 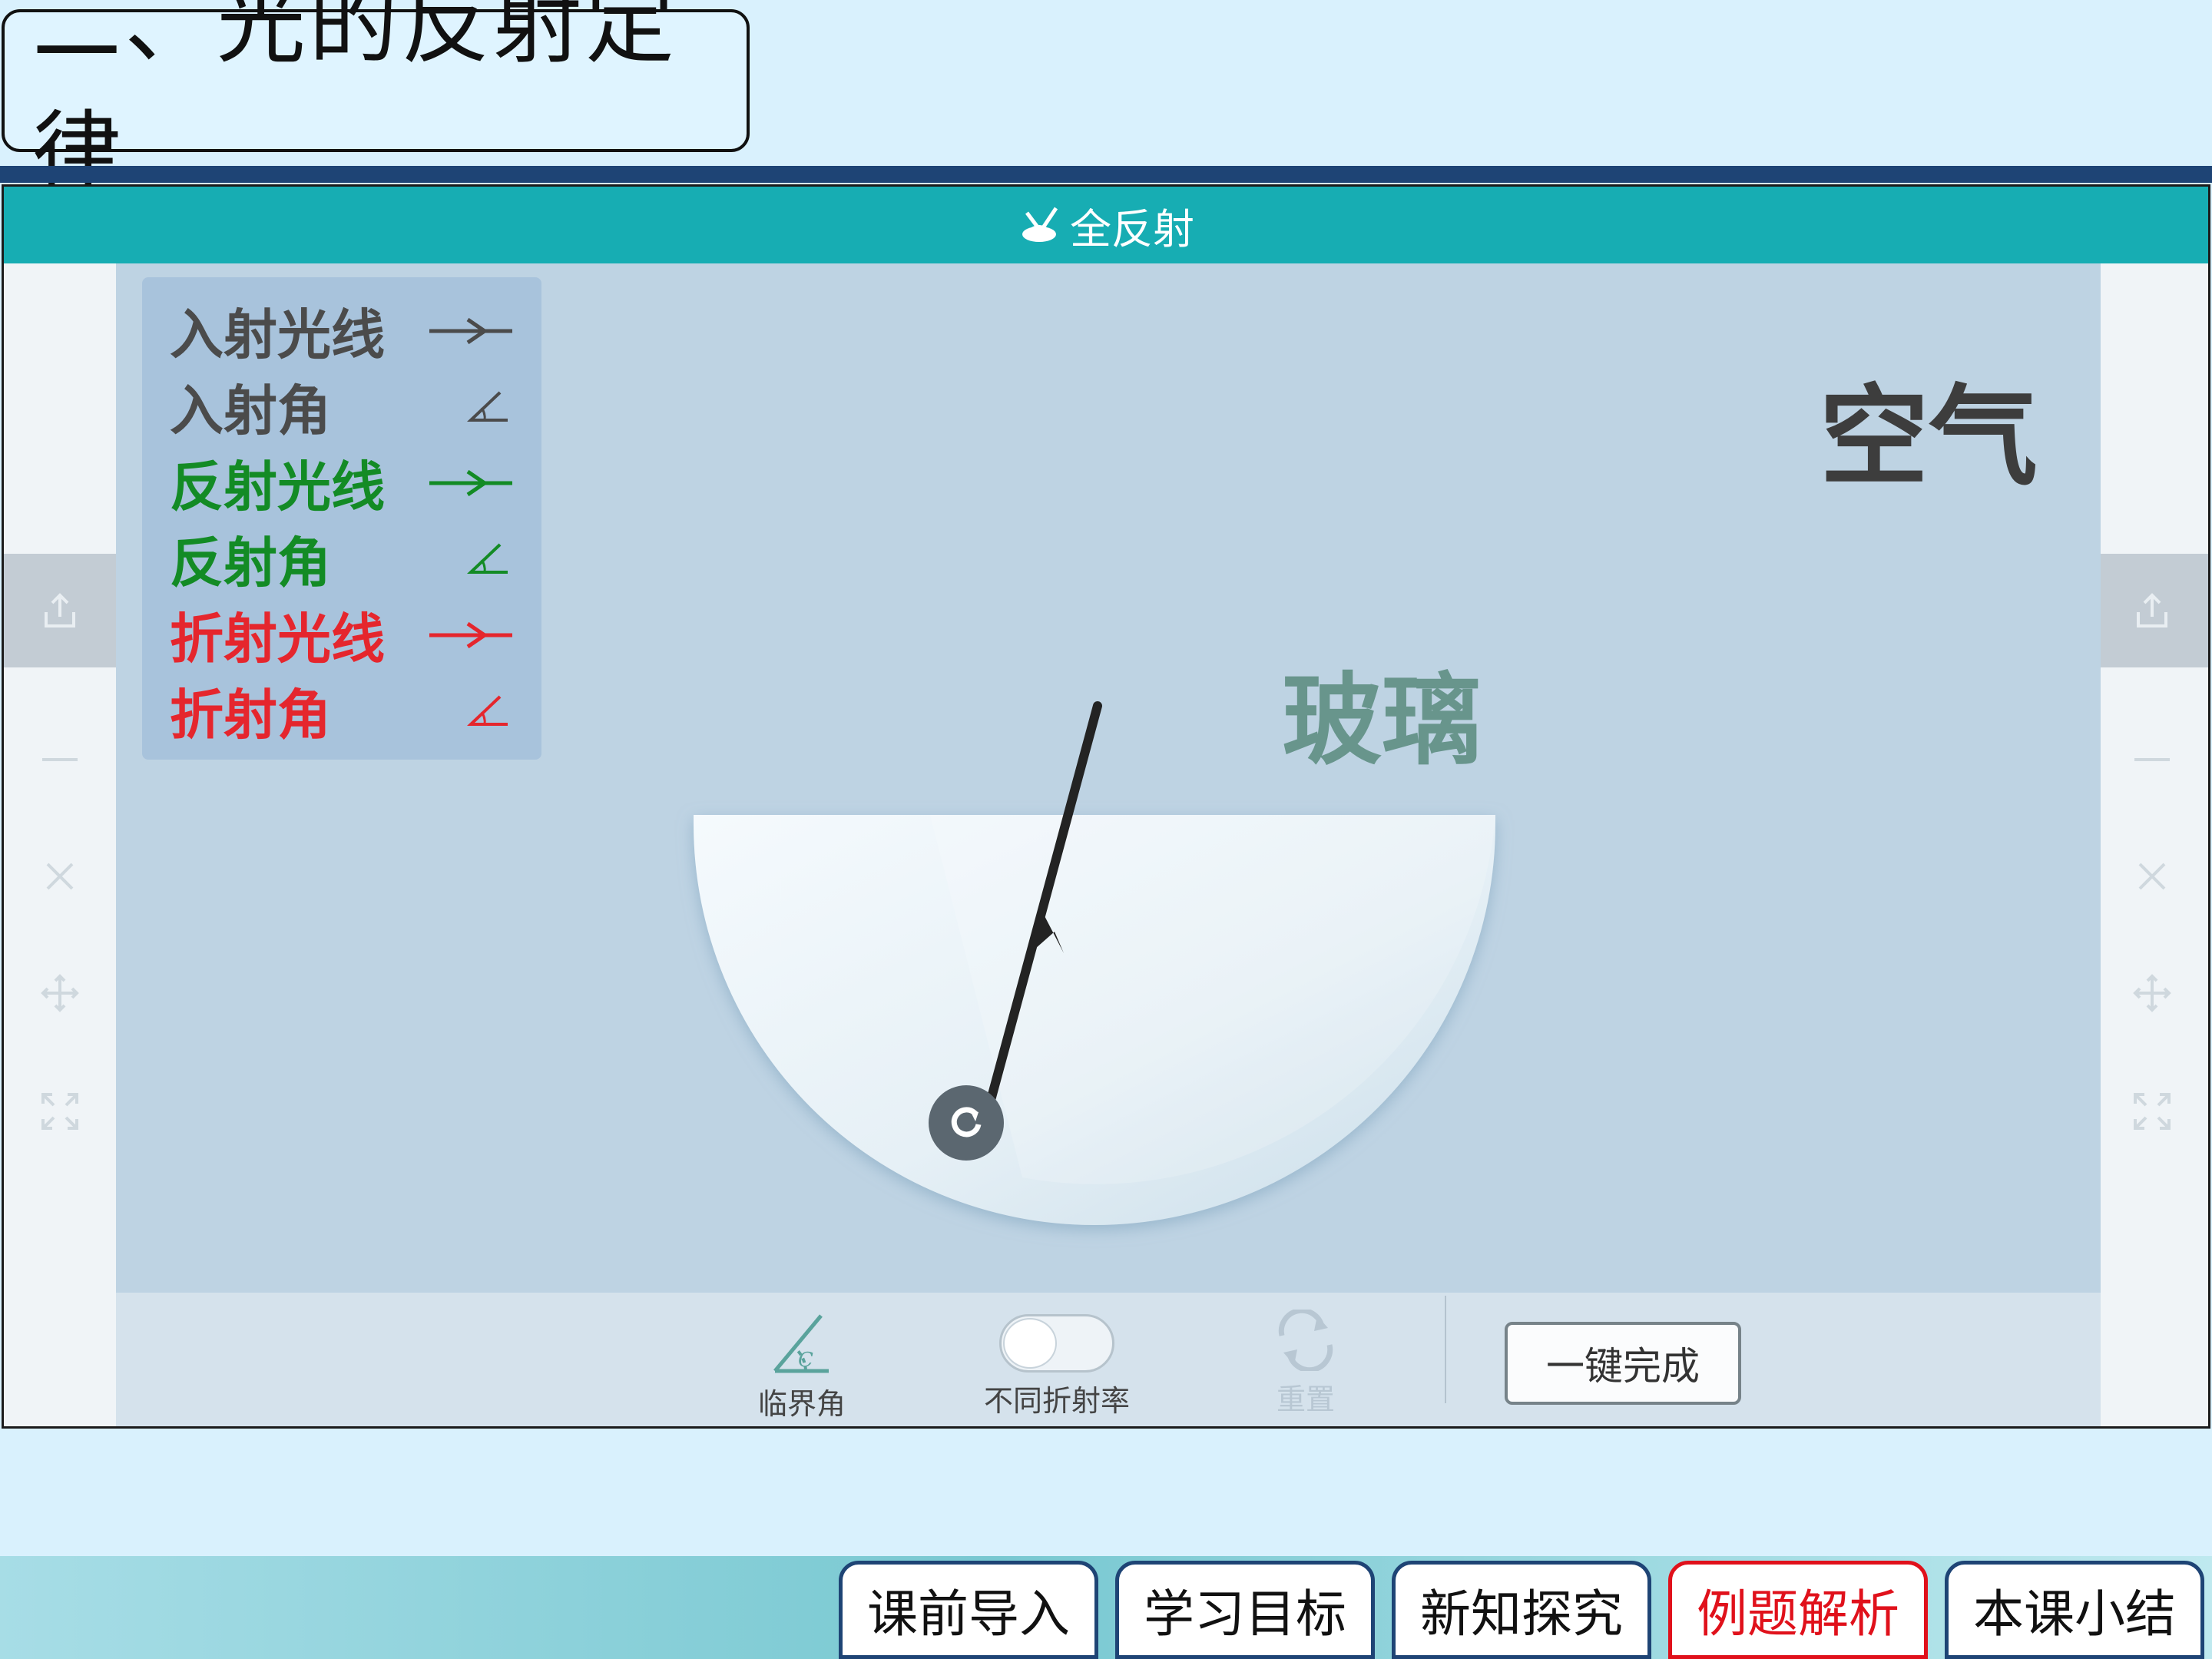 I want to click on different-index-label: 不同折射率, so click(x=1057, y=1401).